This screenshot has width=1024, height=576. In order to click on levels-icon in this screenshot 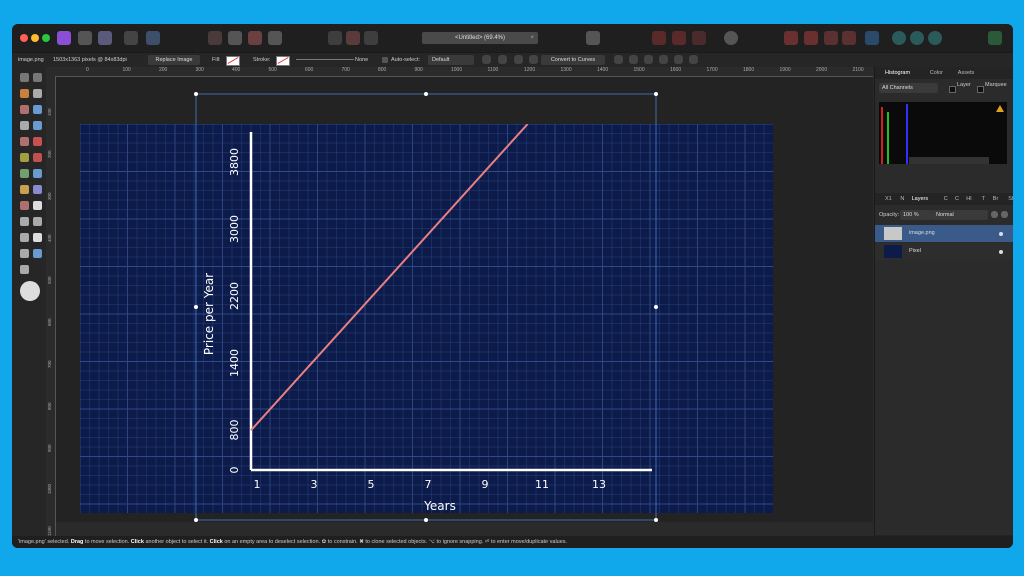, I will do `click(215, 38)`.